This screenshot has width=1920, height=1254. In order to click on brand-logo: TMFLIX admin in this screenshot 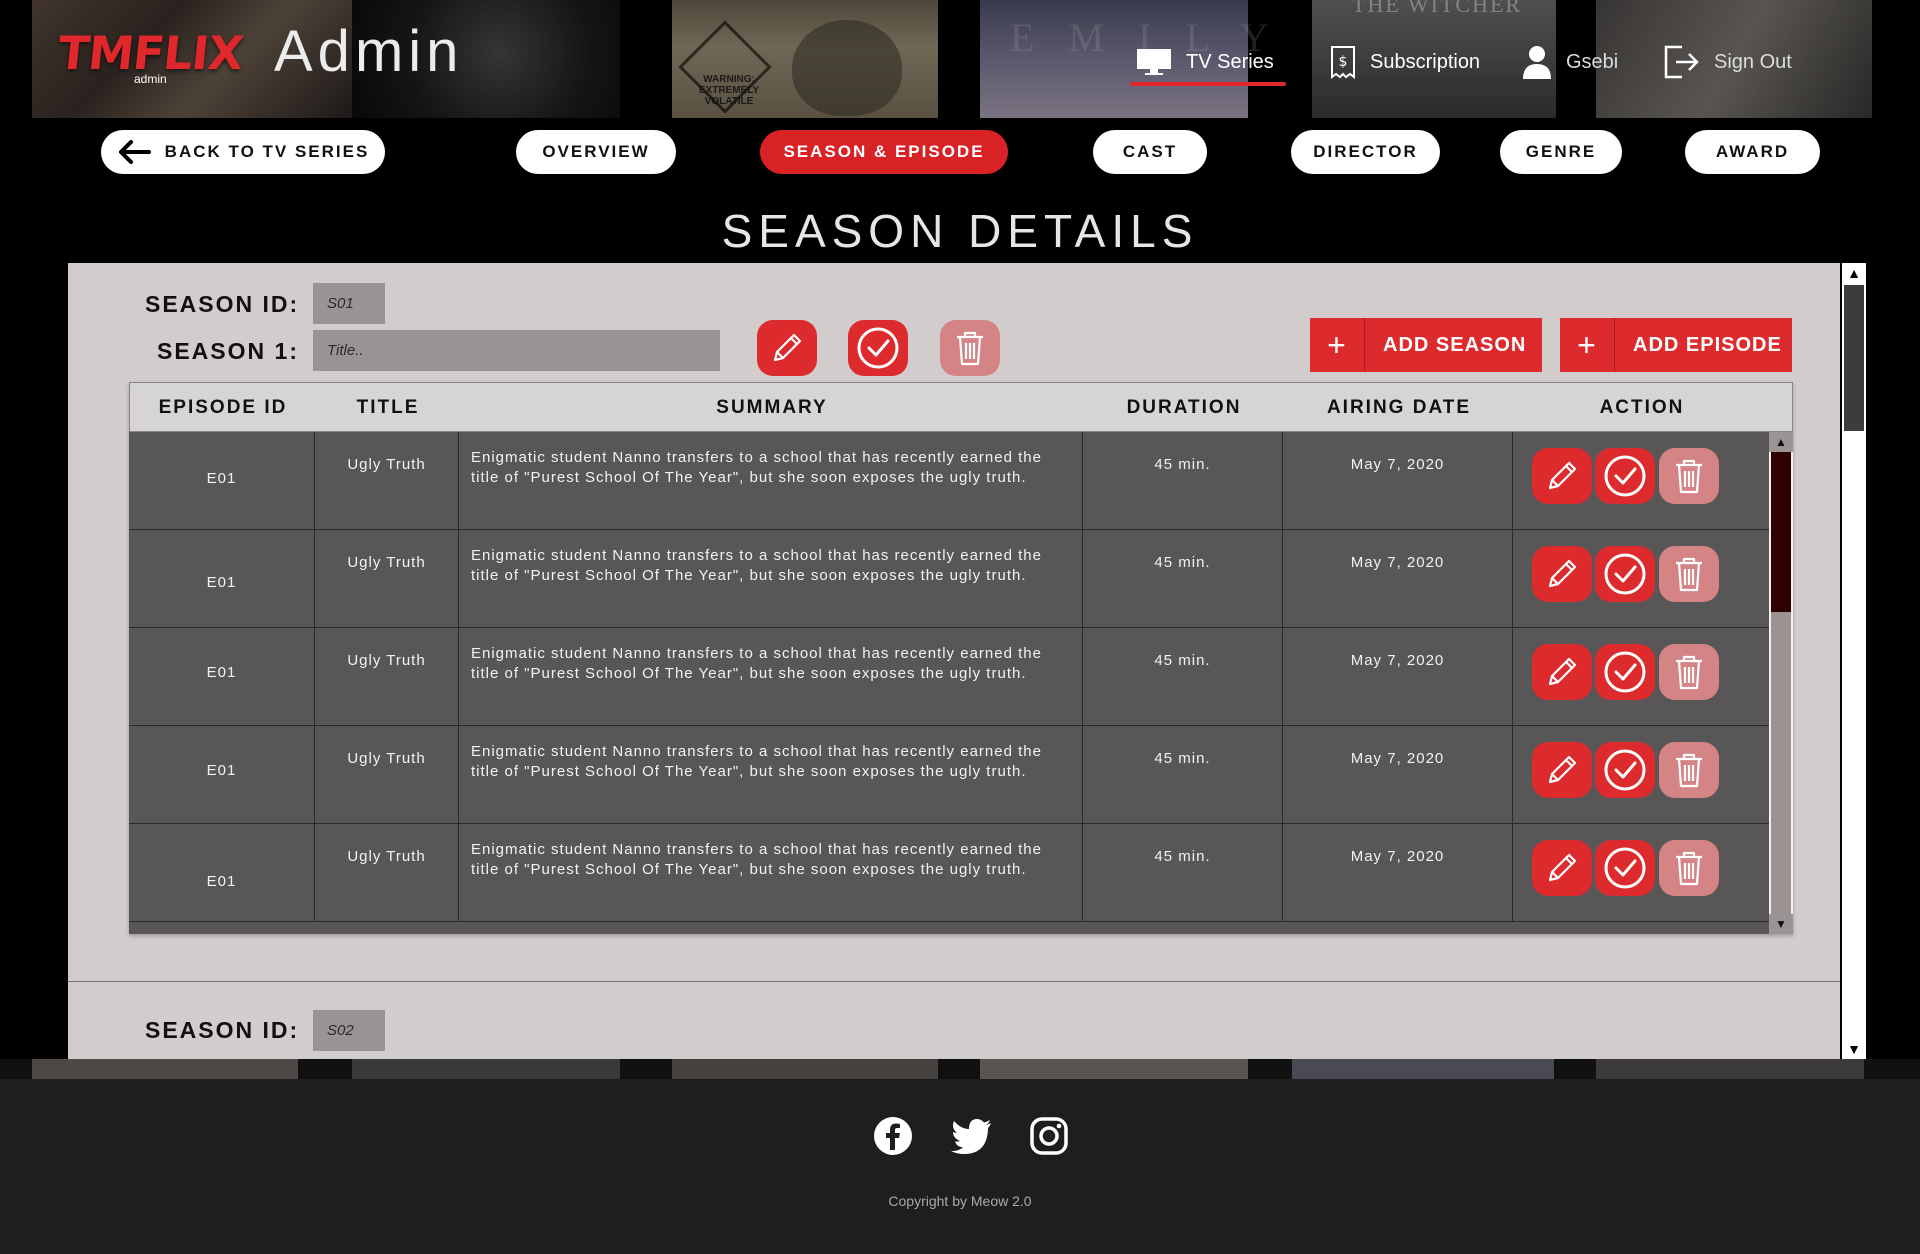, I will do `click(151, 57)`.